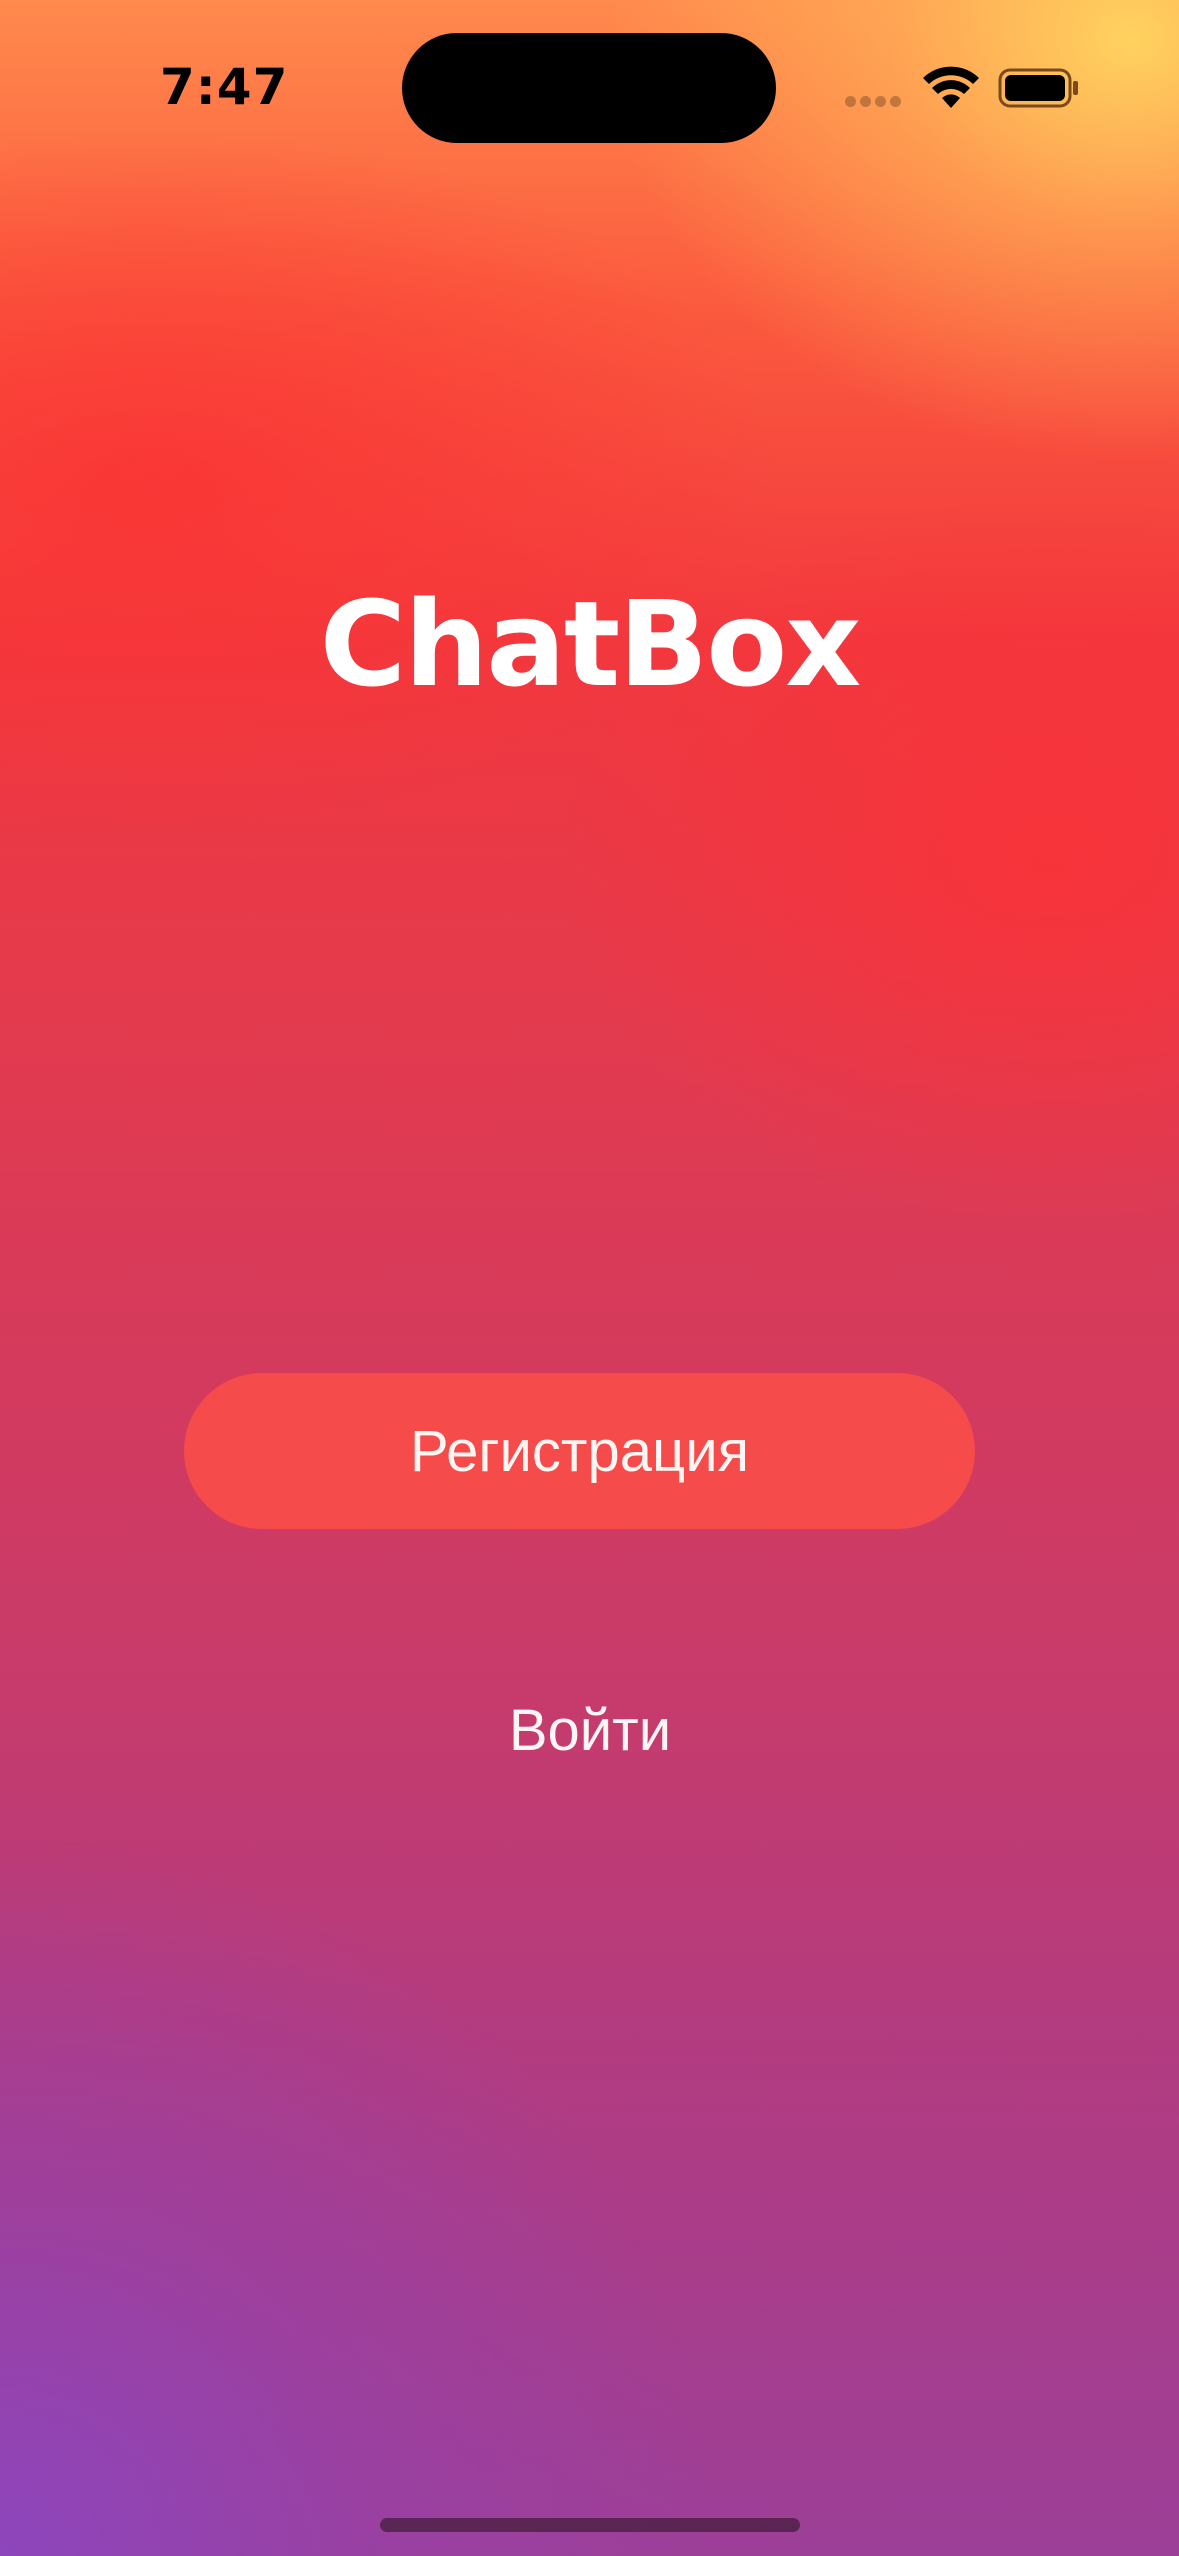 This screenshot has height=2556, width=1179. What do you see at coordinates (224, 87) in the screenshot?
I see `status-time: 7:47` at bounding box center [224, 87].